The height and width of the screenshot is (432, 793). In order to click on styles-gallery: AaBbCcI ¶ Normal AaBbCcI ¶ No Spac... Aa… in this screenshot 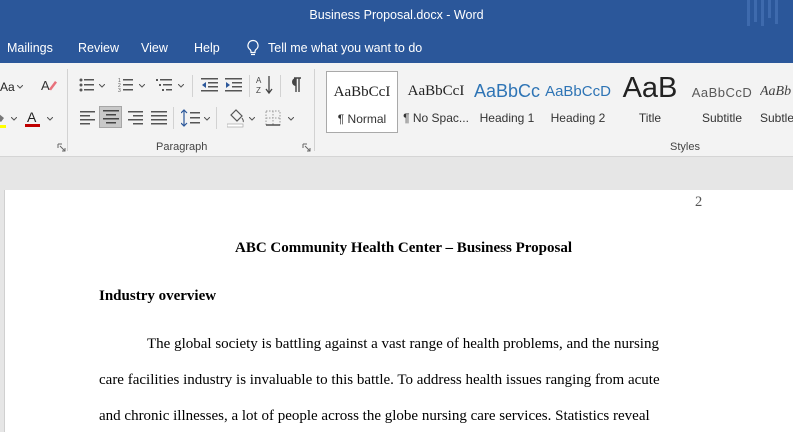, I will do `click(557, 103)`.